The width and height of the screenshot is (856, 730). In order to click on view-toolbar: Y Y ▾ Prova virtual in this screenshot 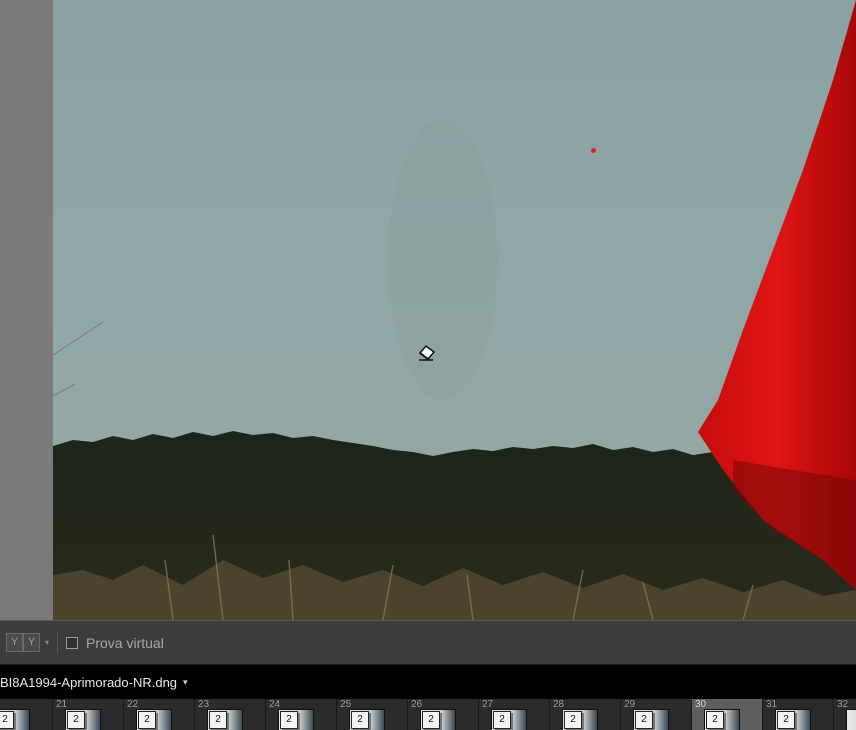, I will do `click(428, 642)`.